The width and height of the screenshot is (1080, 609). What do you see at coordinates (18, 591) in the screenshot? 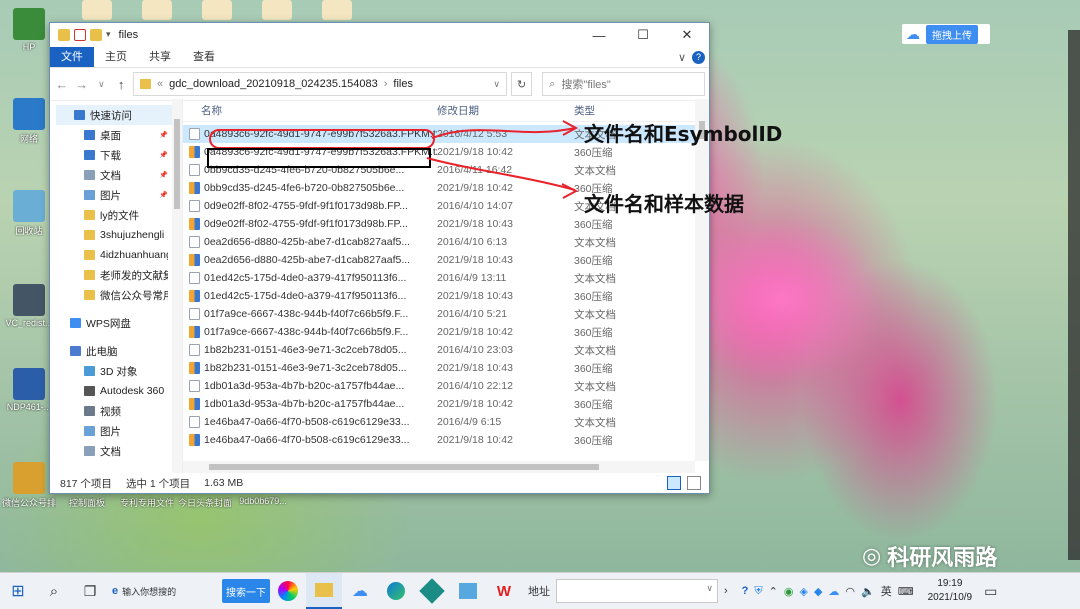
I see `start-button: ⊞` at bounding box center [18, 591].